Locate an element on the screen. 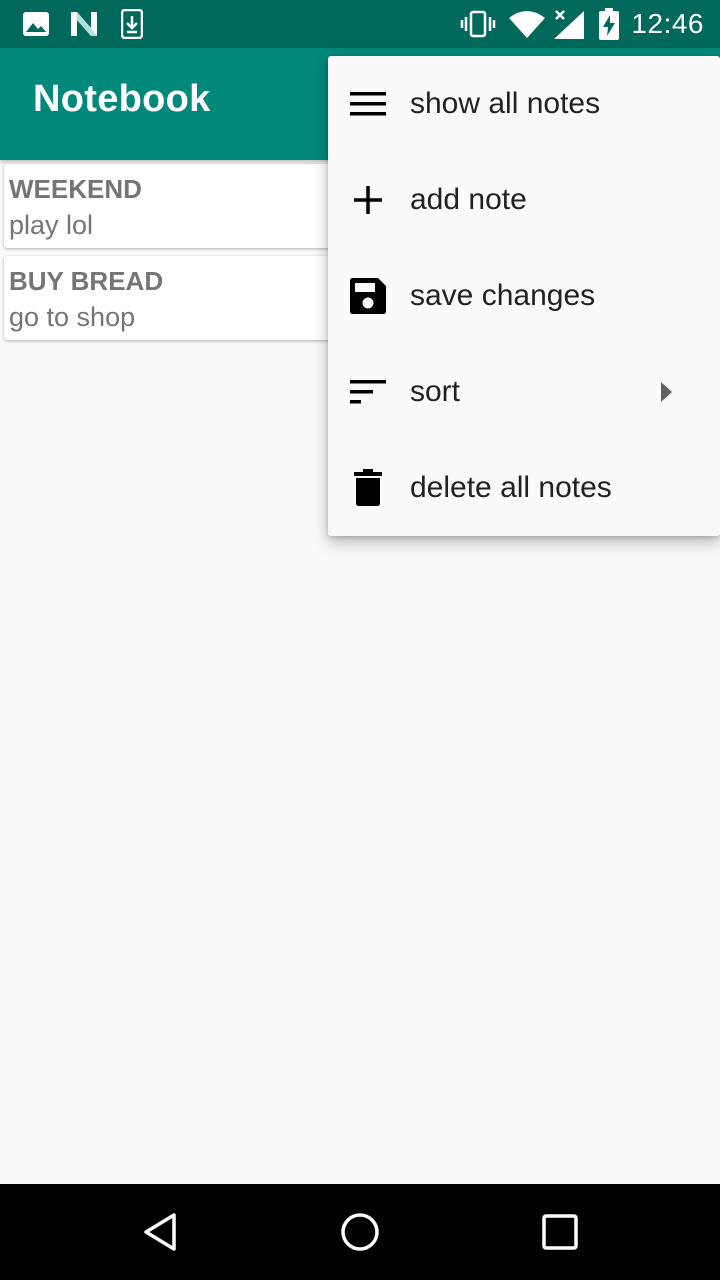 Image resolution: width=720 pixels, height=1280 pixels. app-title: Notebook is located at coordinates (122, 99).